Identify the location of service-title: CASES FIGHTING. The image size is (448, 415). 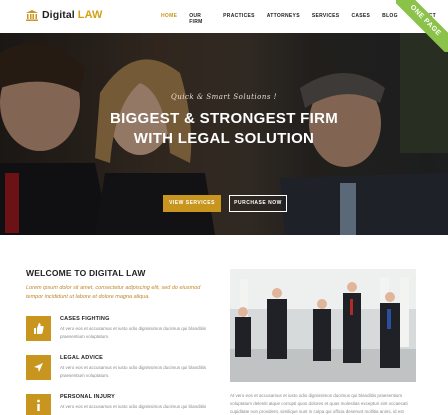
(85, 319).